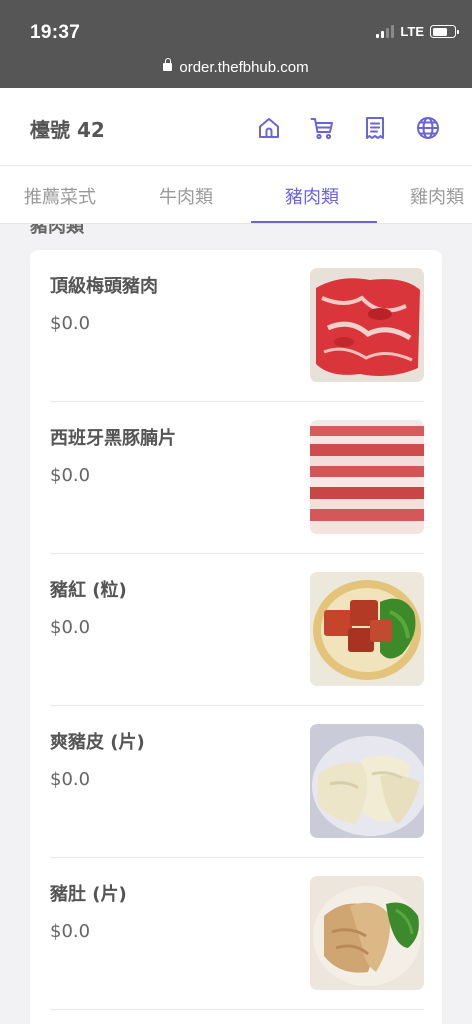 The height and width of the screenshot is (1024, 472). I want to click on menu-item: 豬紅 (粒) $0.0, so click(237, 630).